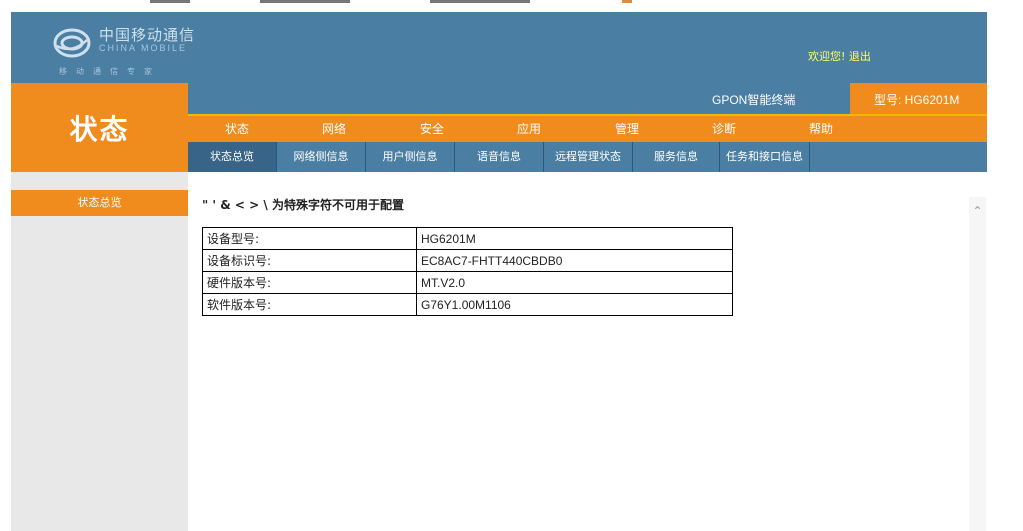 This screenshot has width=1023, height=531. Describe the element at coordinates (309, 304) in the screenshot. I see `row-key: 软件版本号:` at that location.